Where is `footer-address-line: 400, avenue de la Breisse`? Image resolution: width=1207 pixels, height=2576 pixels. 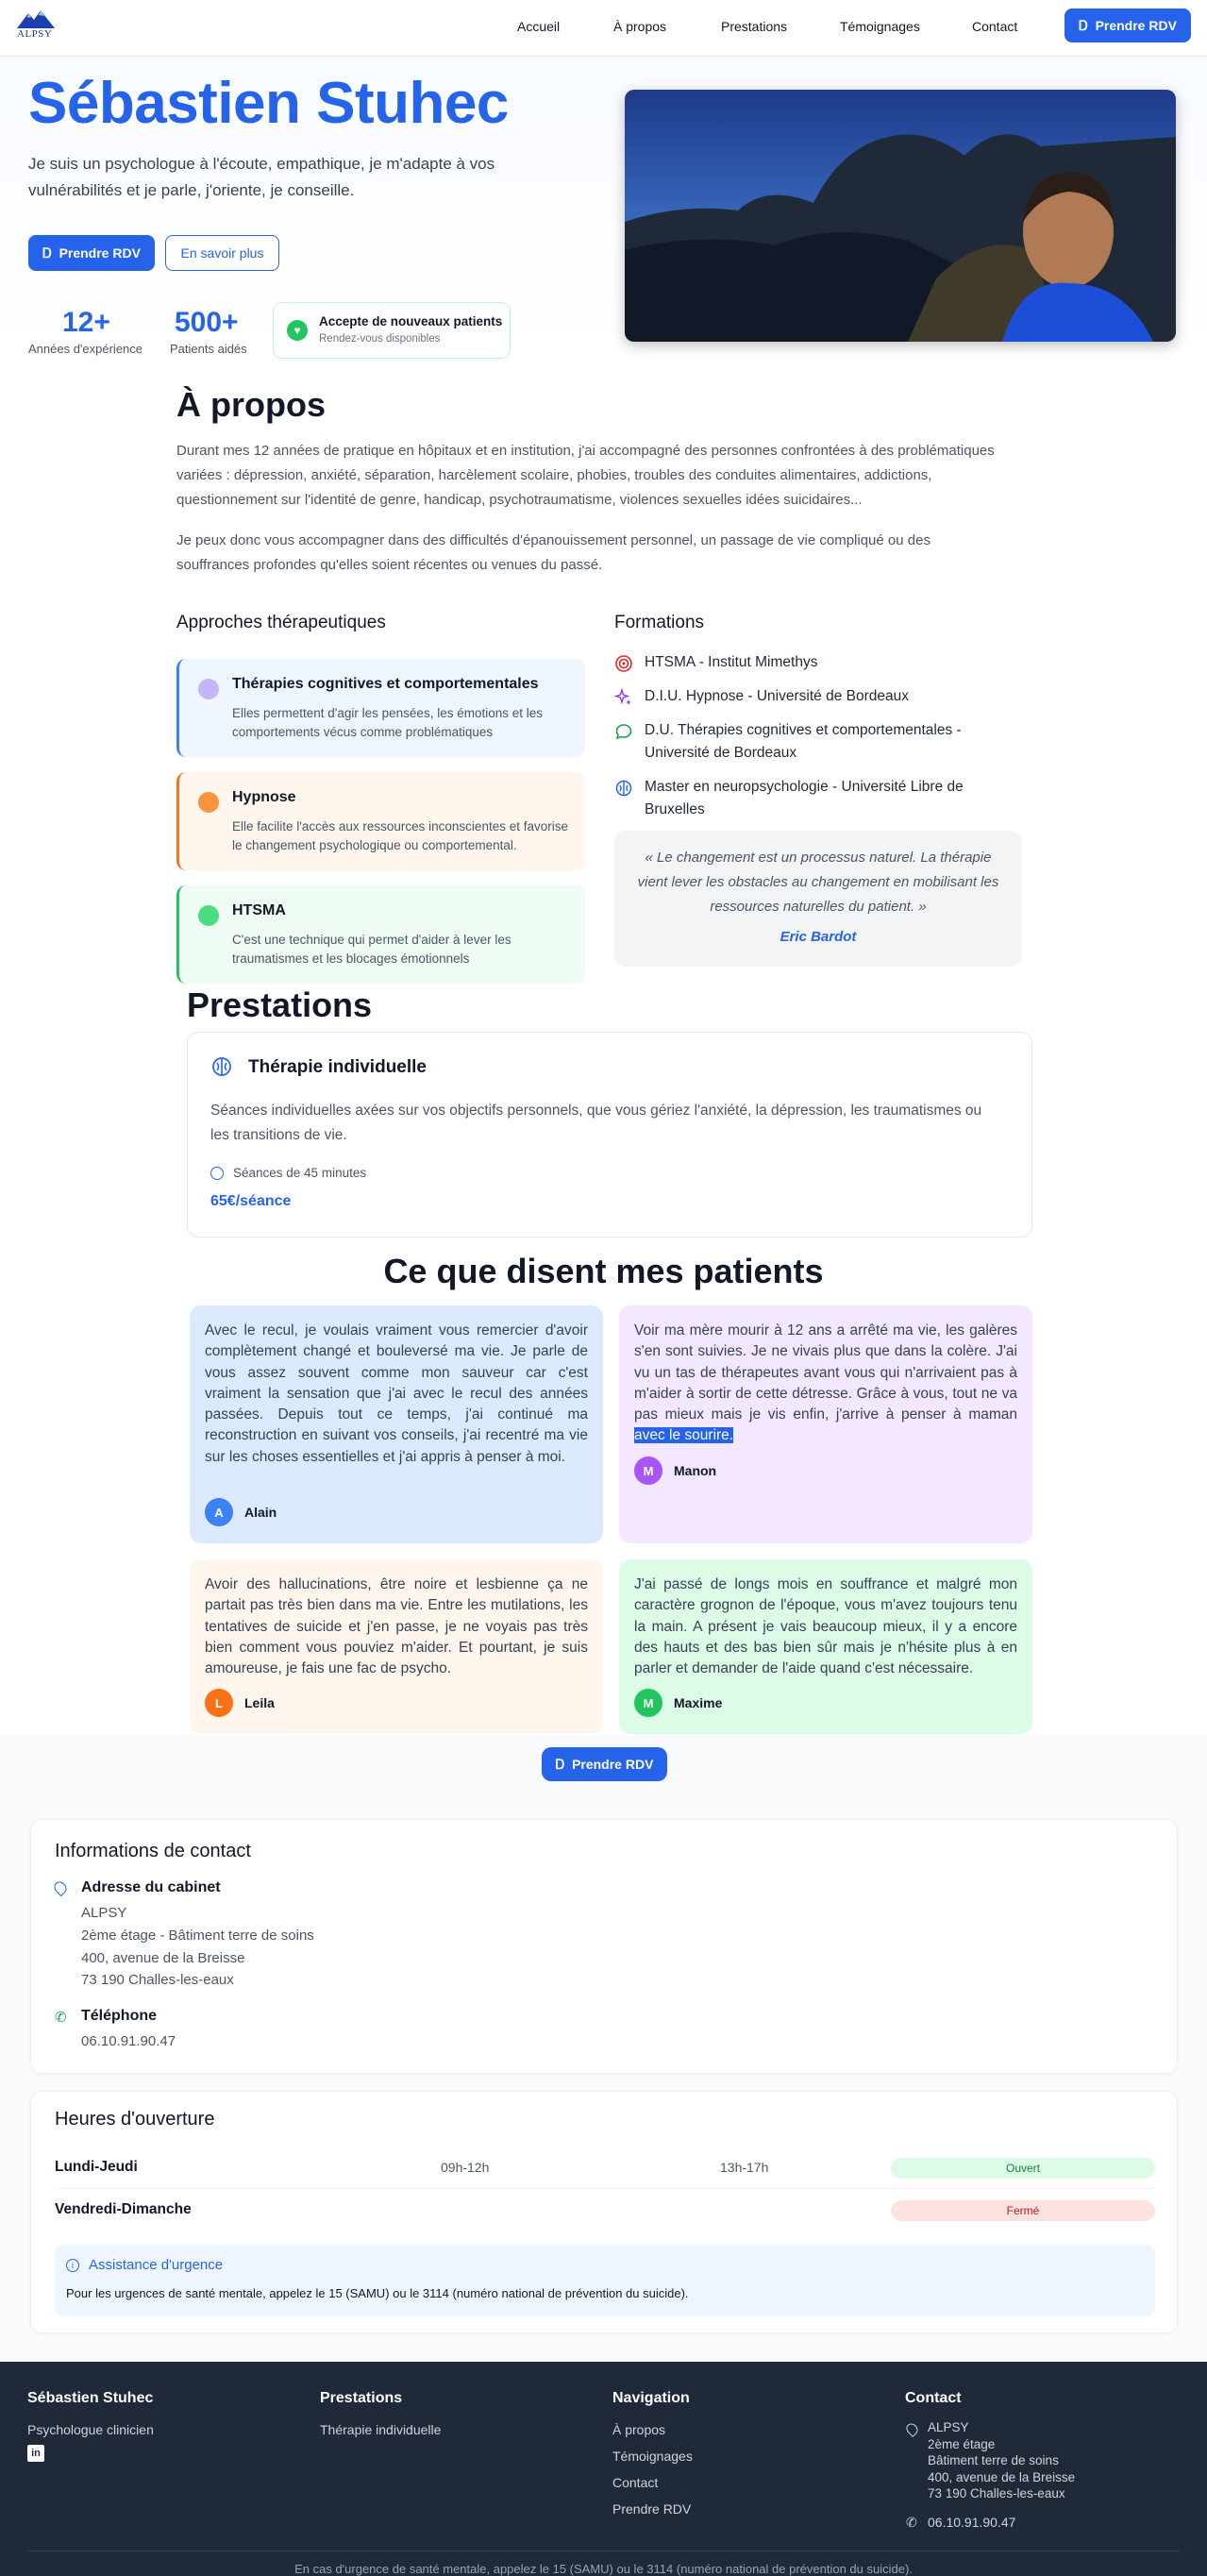
footer-address-line: 400, avenue de la Breisse is located at coordinates (1002, 2477).